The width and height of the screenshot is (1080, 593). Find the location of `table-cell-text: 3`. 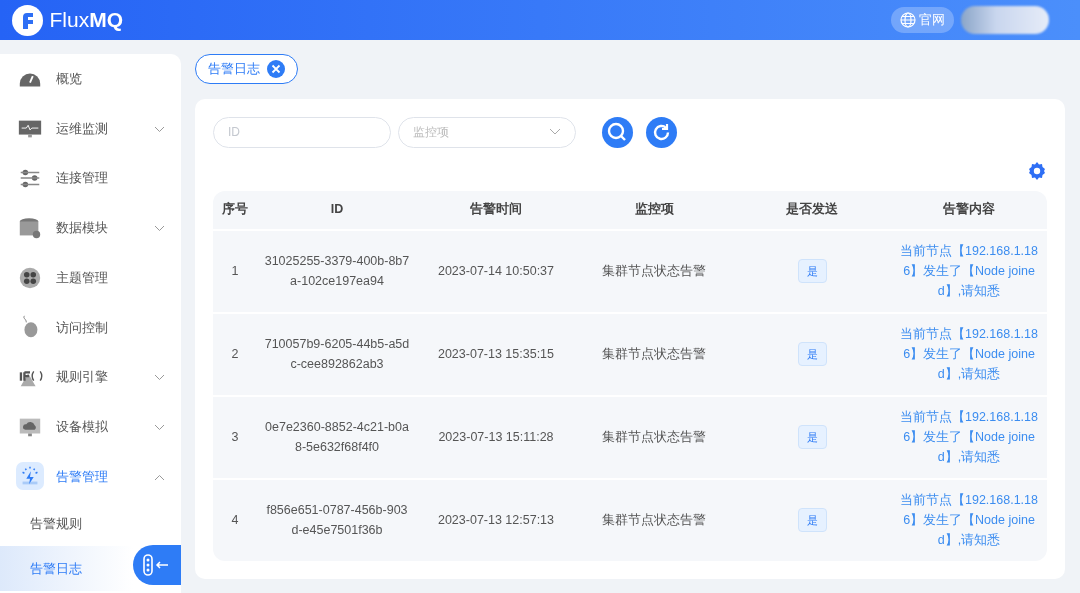

table-cell-text: 3 is located at coordinates (235, 437).